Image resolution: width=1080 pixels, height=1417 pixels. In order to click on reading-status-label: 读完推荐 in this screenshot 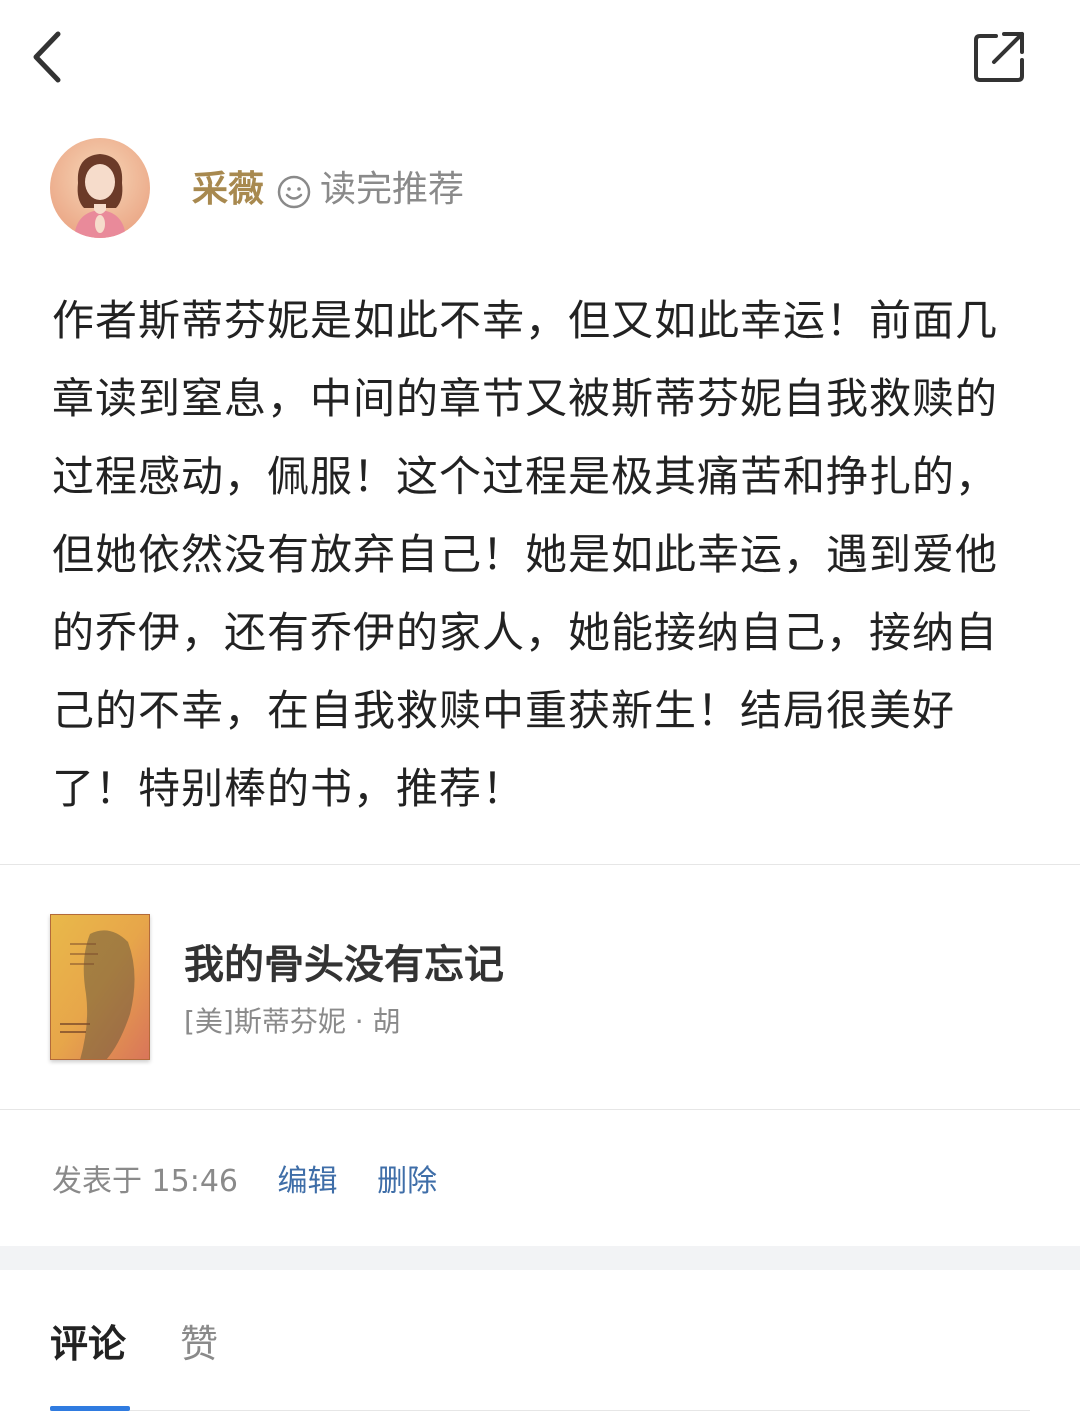, I will do `click(392, 189)`.